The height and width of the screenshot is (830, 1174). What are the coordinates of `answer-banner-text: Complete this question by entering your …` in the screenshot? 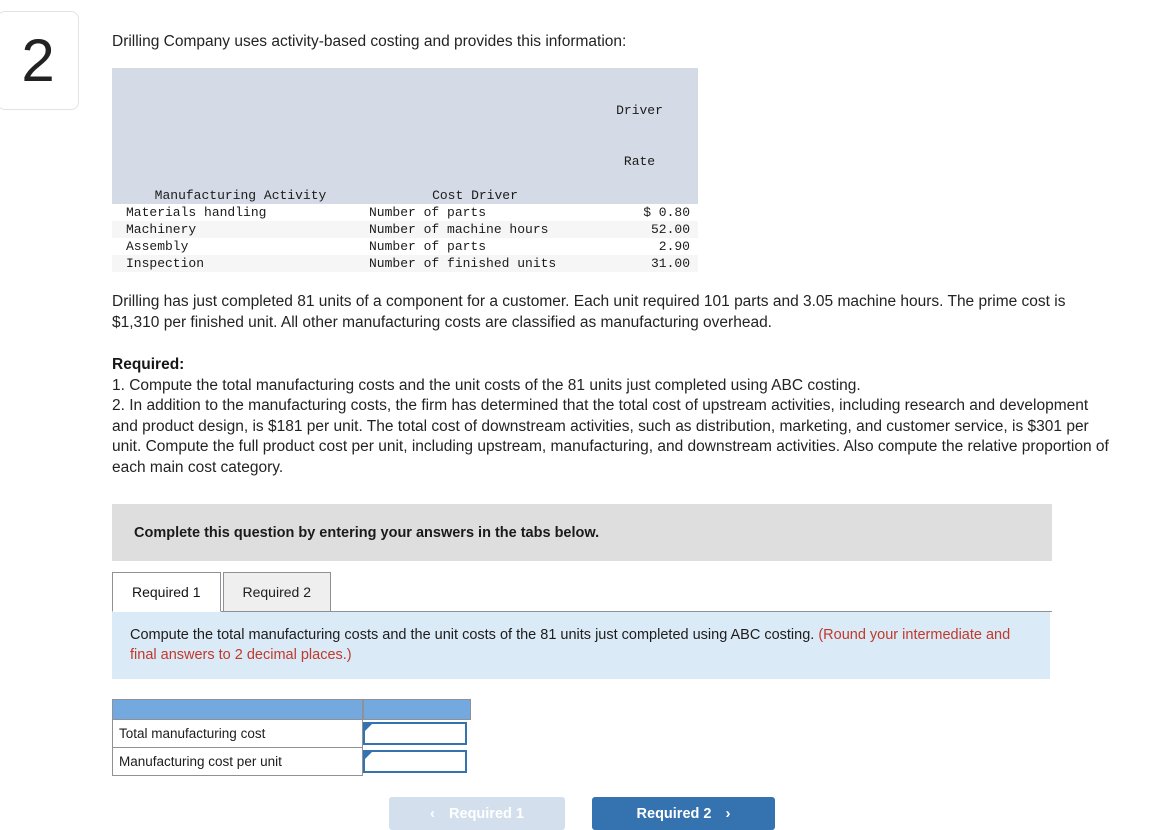 It's located at (367, 532).